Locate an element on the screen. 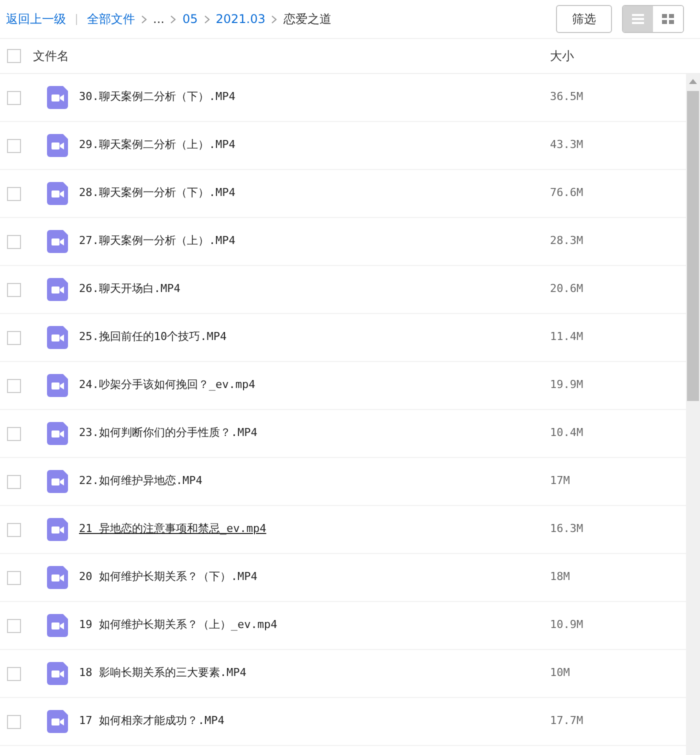 The width and height of the screenshot is (700, 755). filter-button: 筛选 is located at coordinates (584, 19).